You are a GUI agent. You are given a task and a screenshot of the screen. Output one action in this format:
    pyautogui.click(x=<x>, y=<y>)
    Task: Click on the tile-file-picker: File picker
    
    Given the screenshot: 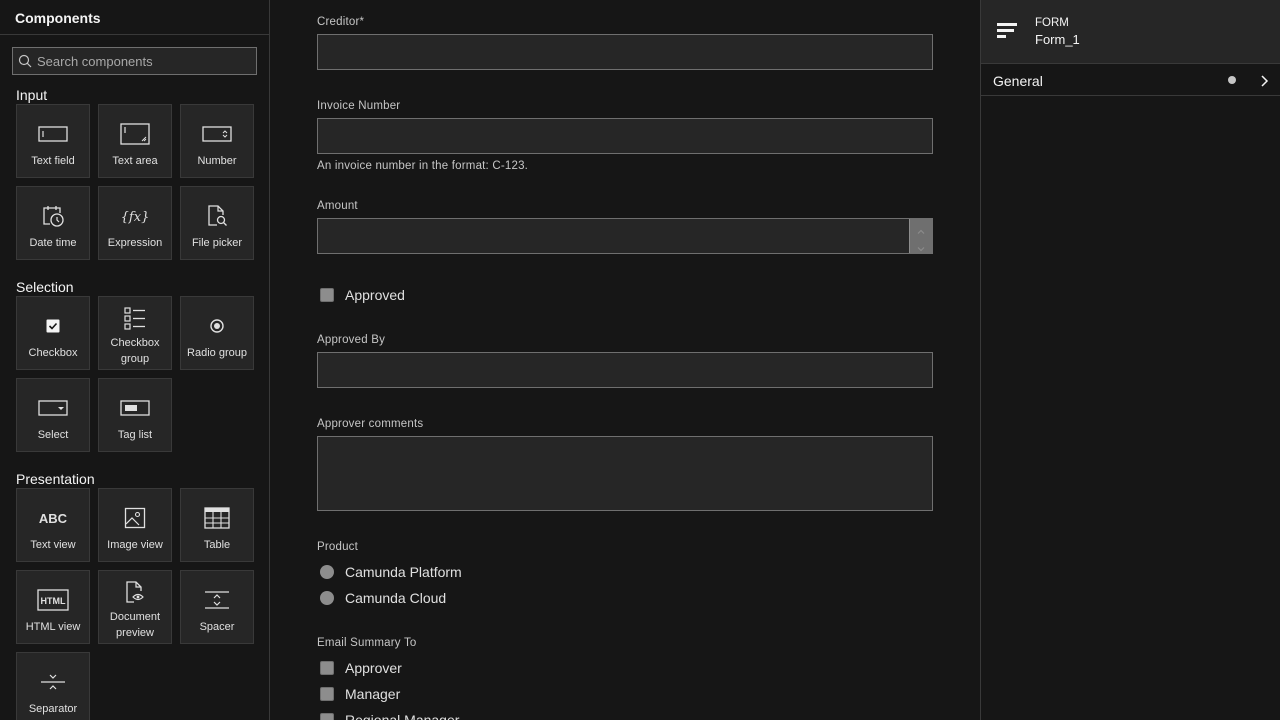 What is the action you would take?
    pyautogui.click(x=217, y=223)
    